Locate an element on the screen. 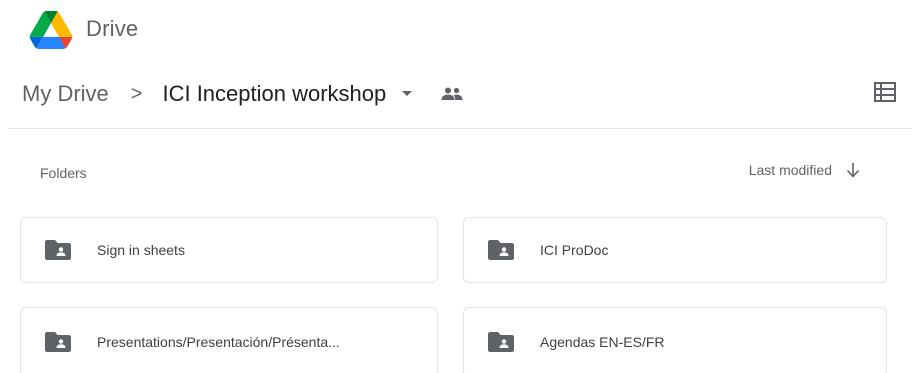 This screenshot has width=920, height=373. breadcrumb-my-drive: My Drive is located at coordinates (65, 94).